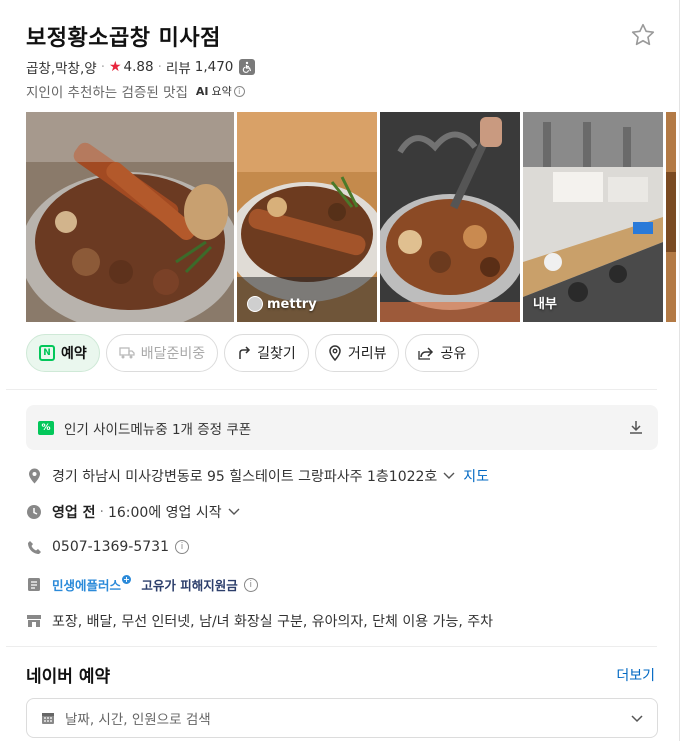  I want to click on reserve-button: N 예약, so click(63, 353).